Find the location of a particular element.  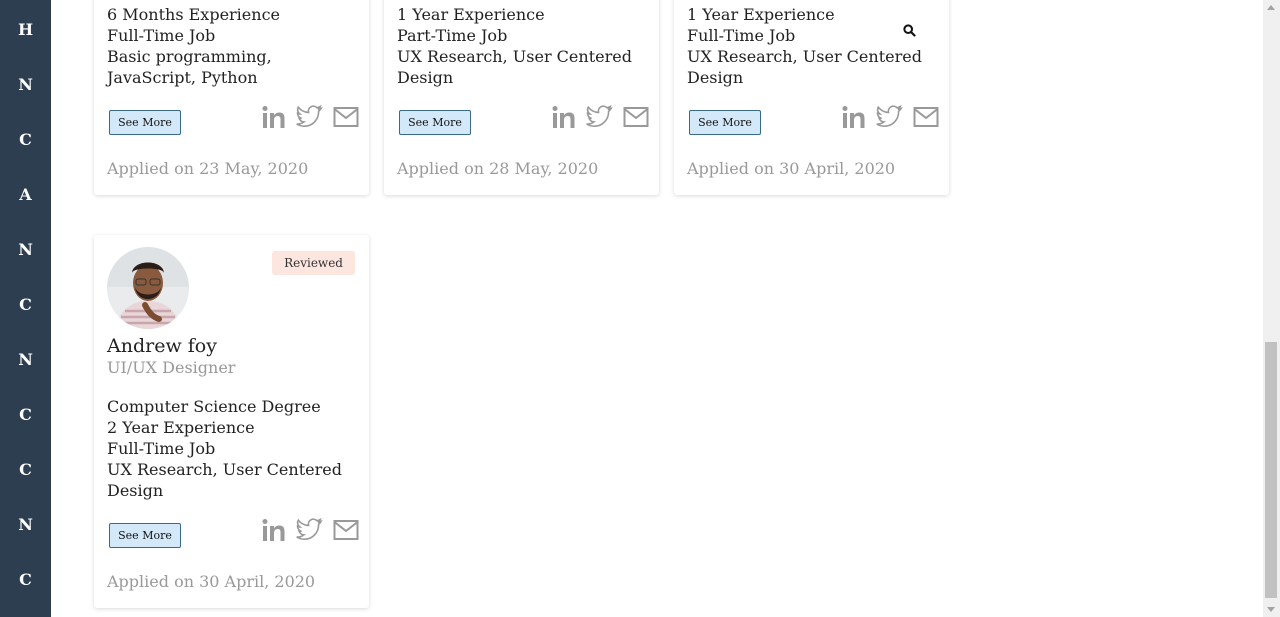

candidate-name: Andrew foy is located at coordinates (162, 346).